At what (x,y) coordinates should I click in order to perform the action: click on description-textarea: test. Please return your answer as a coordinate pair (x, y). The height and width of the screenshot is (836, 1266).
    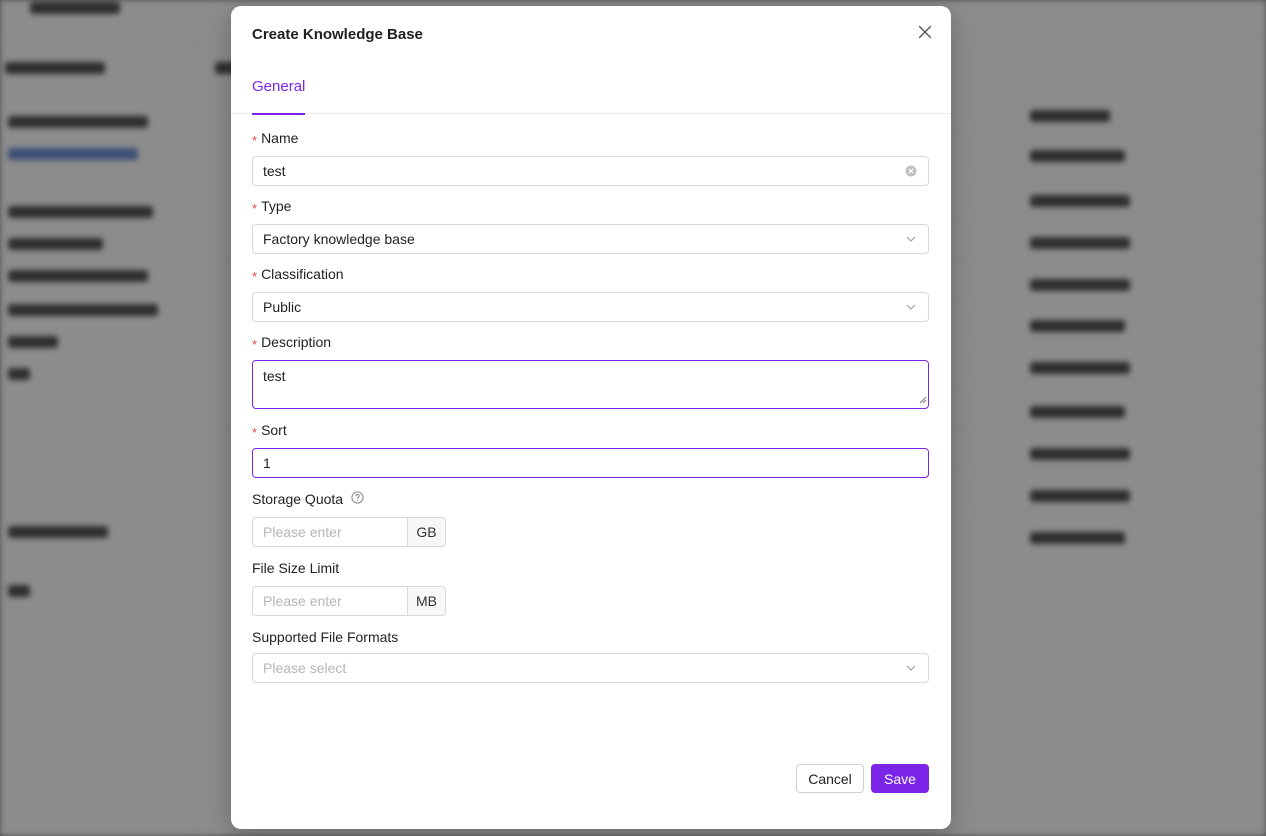
    Looking at the image, I should click on (590, 384).